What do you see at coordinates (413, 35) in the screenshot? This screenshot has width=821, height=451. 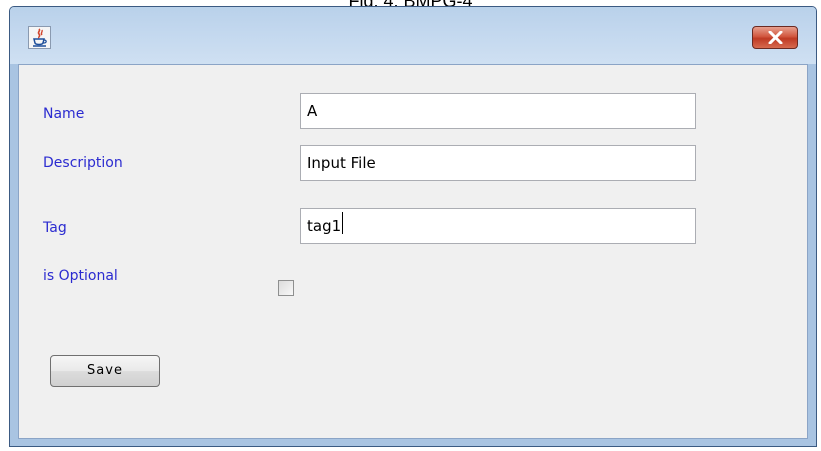 I see `title-bar` at bounding box center [413, 35].